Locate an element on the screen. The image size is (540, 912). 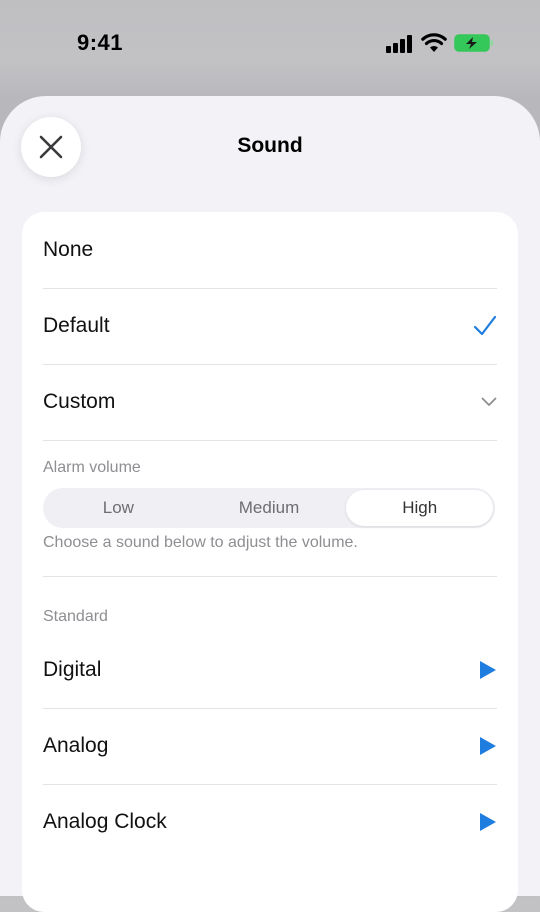
standard-section-label: Standard is located at coordinates (75, 616).